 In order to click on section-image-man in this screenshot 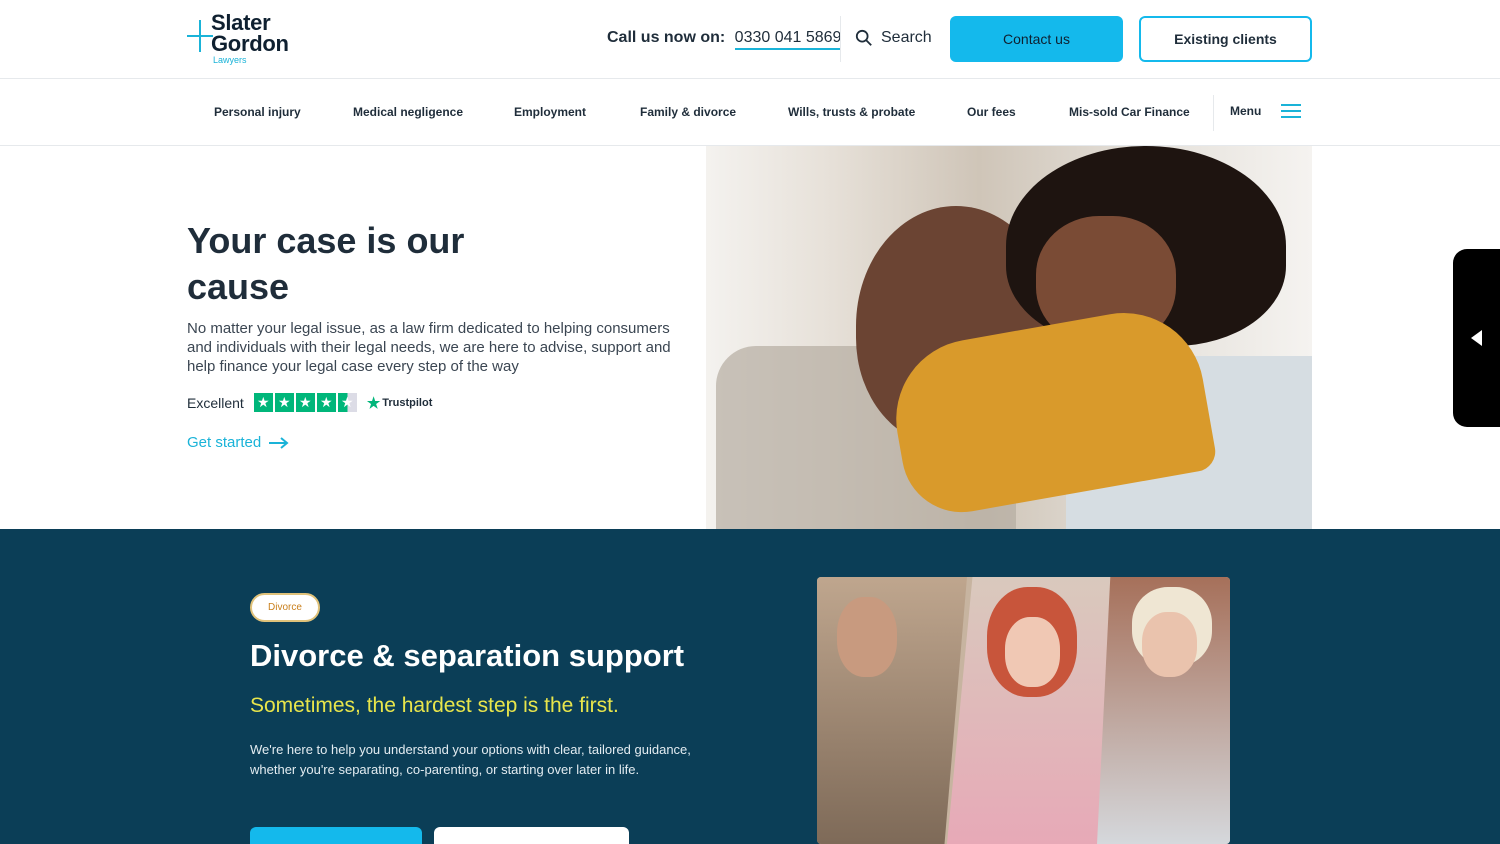, I will do `click(892, 710)`.